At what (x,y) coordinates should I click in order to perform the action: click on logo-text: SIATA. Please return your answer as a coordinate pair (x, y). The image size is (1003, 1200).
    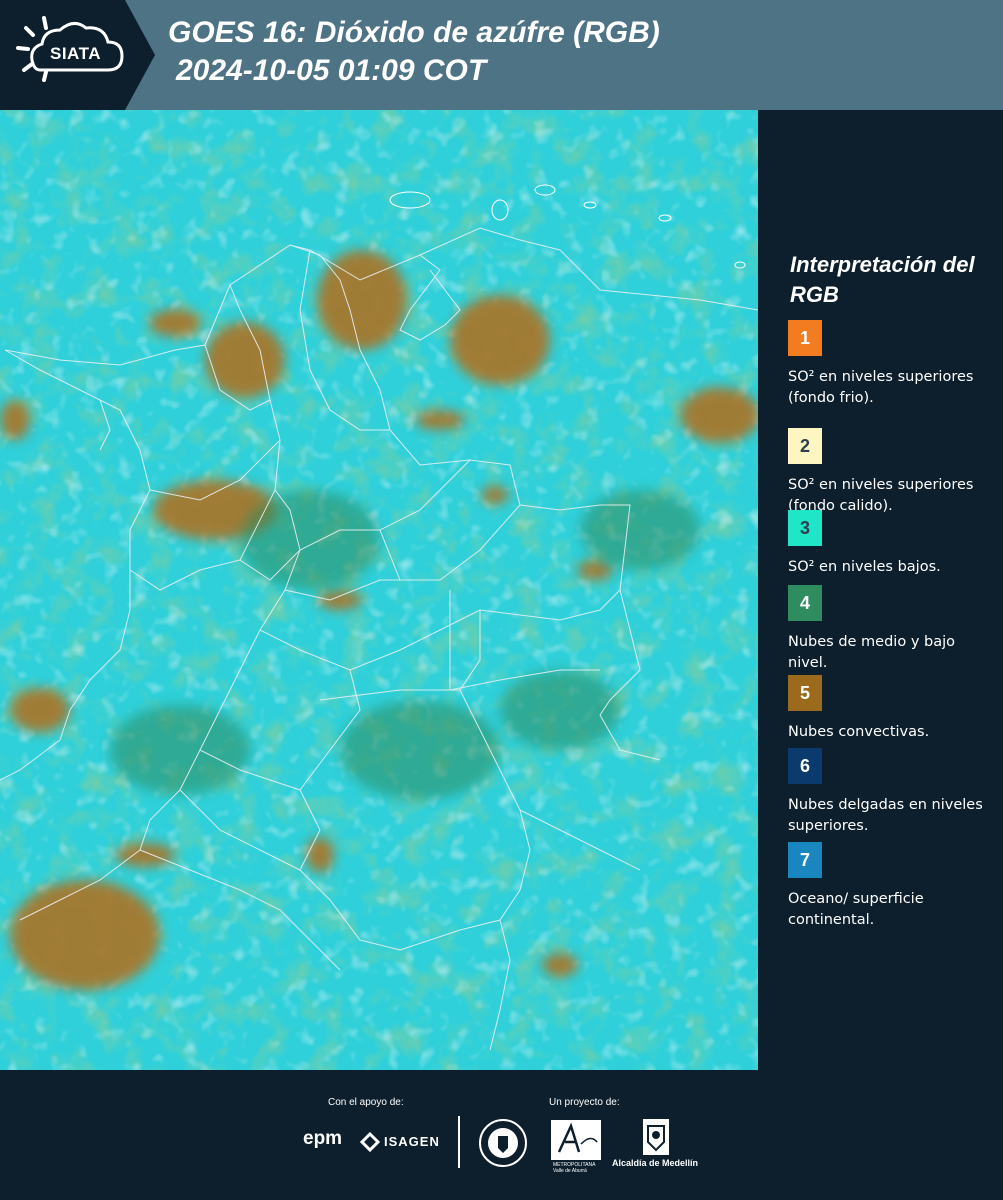
    Looking at the image, I should click on (75, 53).